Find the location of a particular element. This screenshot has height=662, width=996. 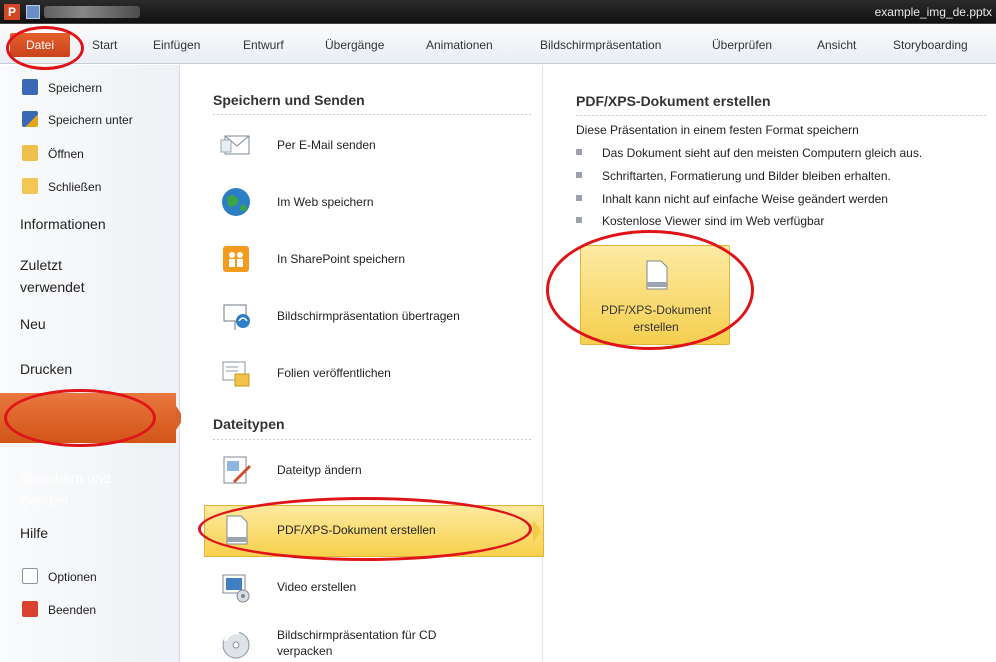

option-package-cd-line2: verpacken is located at coordinates (305, 651).